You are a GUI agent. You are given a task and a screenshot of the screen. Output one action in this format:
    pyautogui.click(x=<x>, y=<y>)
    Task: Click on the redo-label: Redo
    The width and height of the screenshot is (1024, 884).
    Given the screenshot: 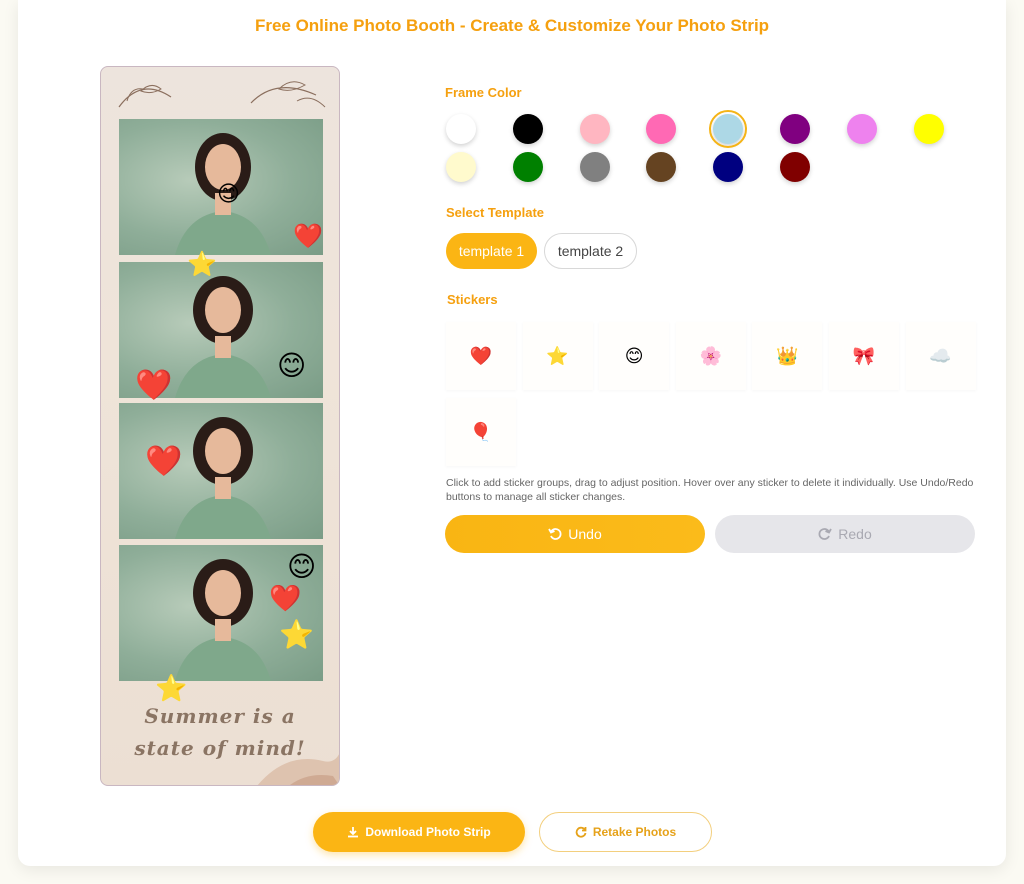 What is the action you would take?
    pyautogui.click(x=855, y=534)
    